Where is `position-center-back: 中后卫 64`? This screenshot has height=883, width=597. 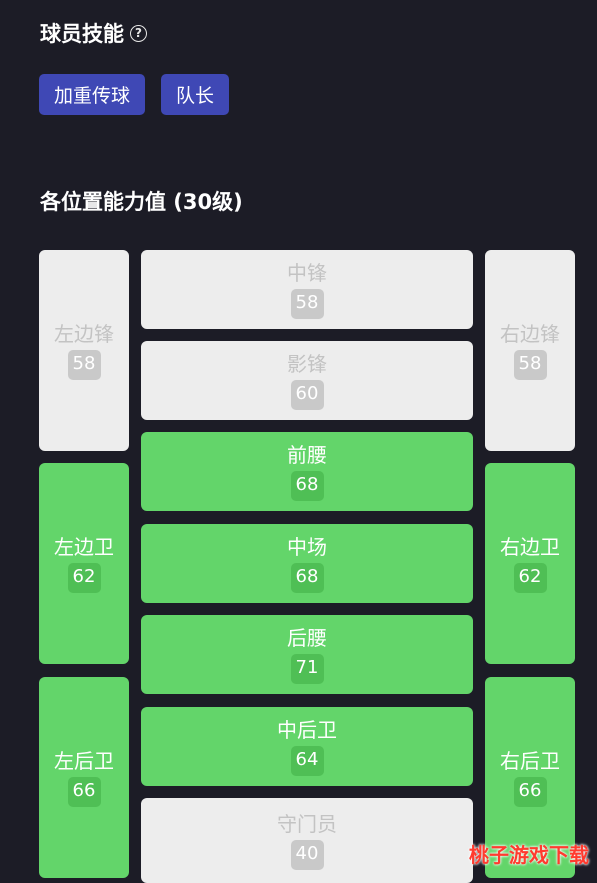 position-center-back: 中后卫 64 is located at coordinates (307, 746).